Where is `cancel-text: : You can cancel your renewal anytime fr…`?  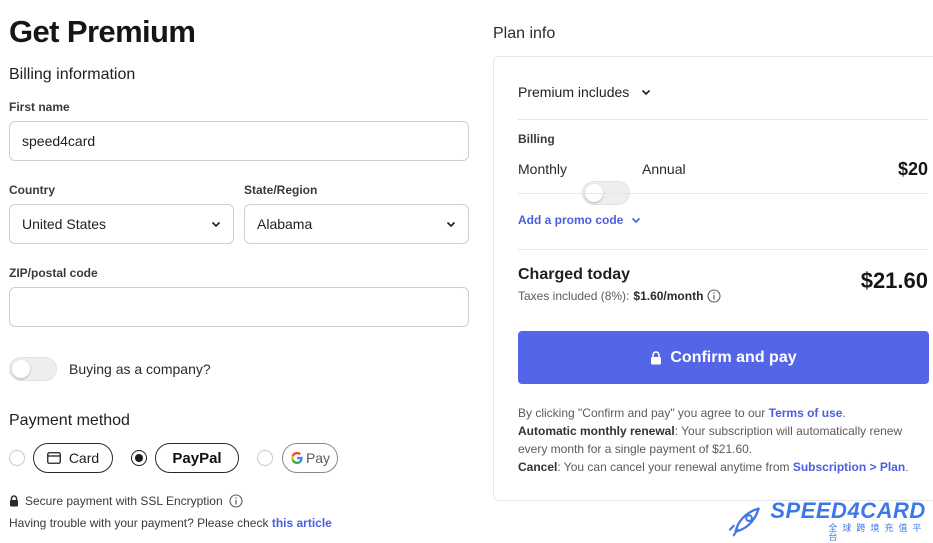 cancel-text: : You can cancel your renewal anytime fr… is located at coordinates (675, 467).